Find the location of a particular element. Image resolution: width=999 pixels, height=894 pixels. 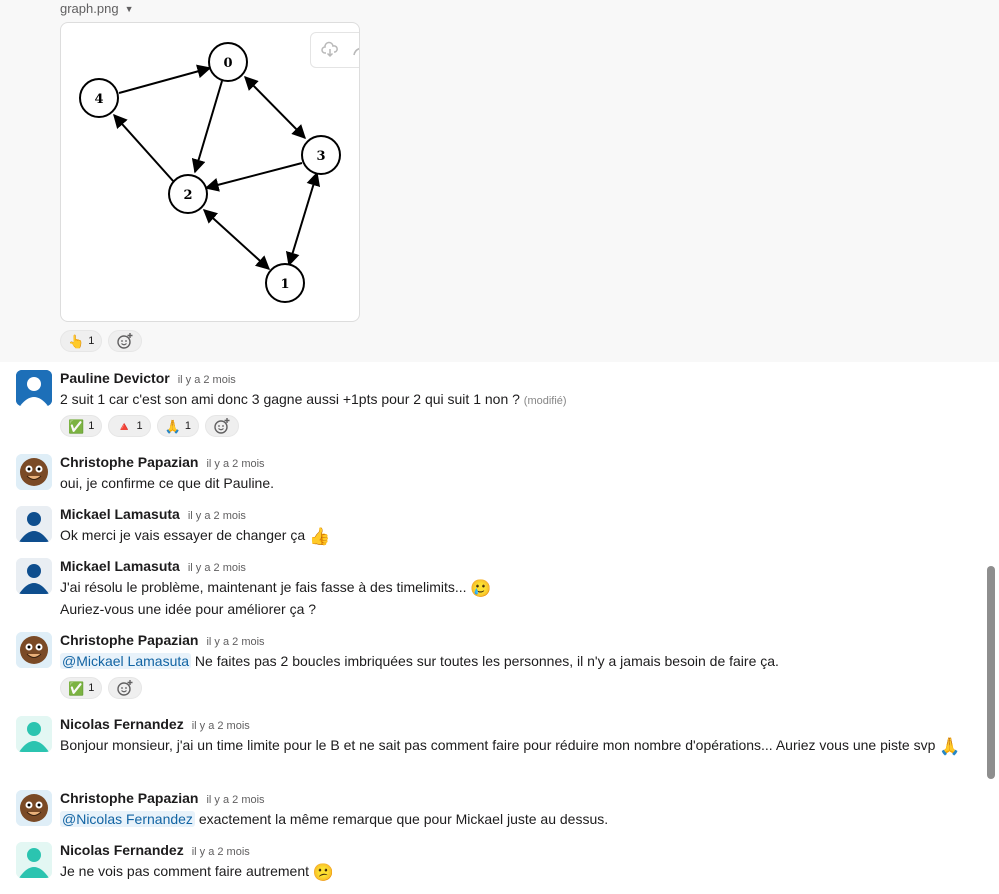

graph-node-0: 0 is located at coordinates (228, 62).